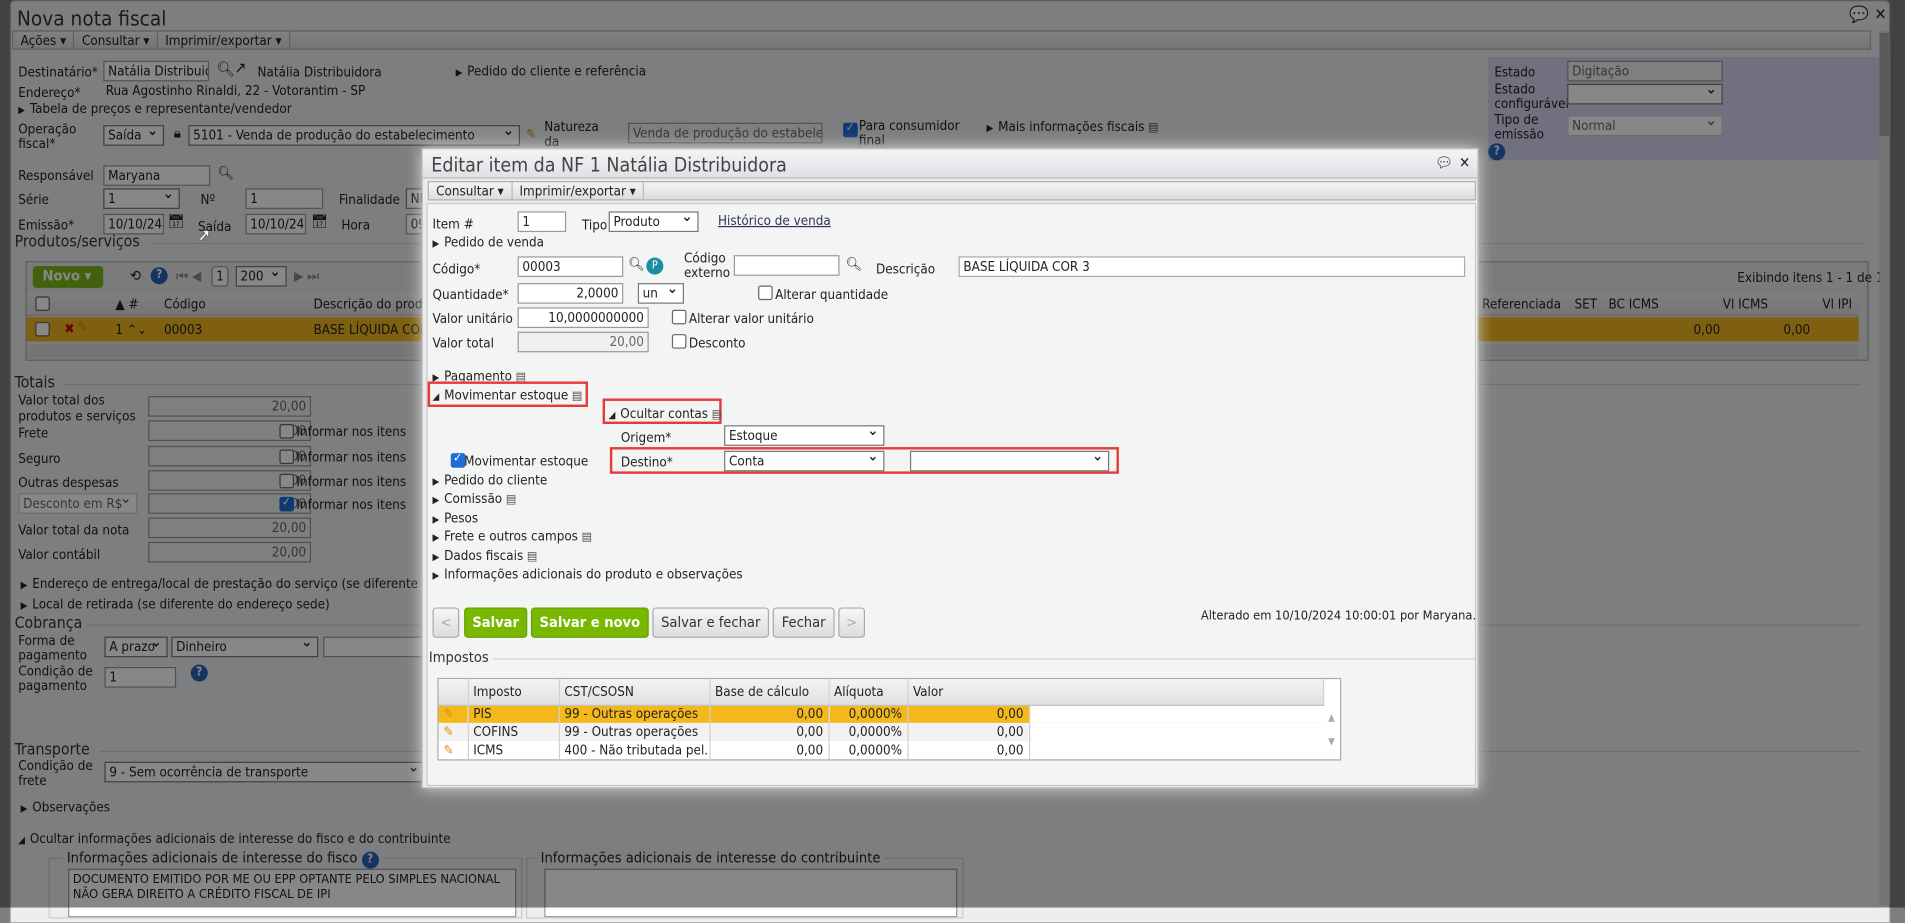 This screenshot has width=1905, height=923. Describe the element at coordinates (905, 269) in the screenshot. I see `descricao-label: Descrição` at that location.